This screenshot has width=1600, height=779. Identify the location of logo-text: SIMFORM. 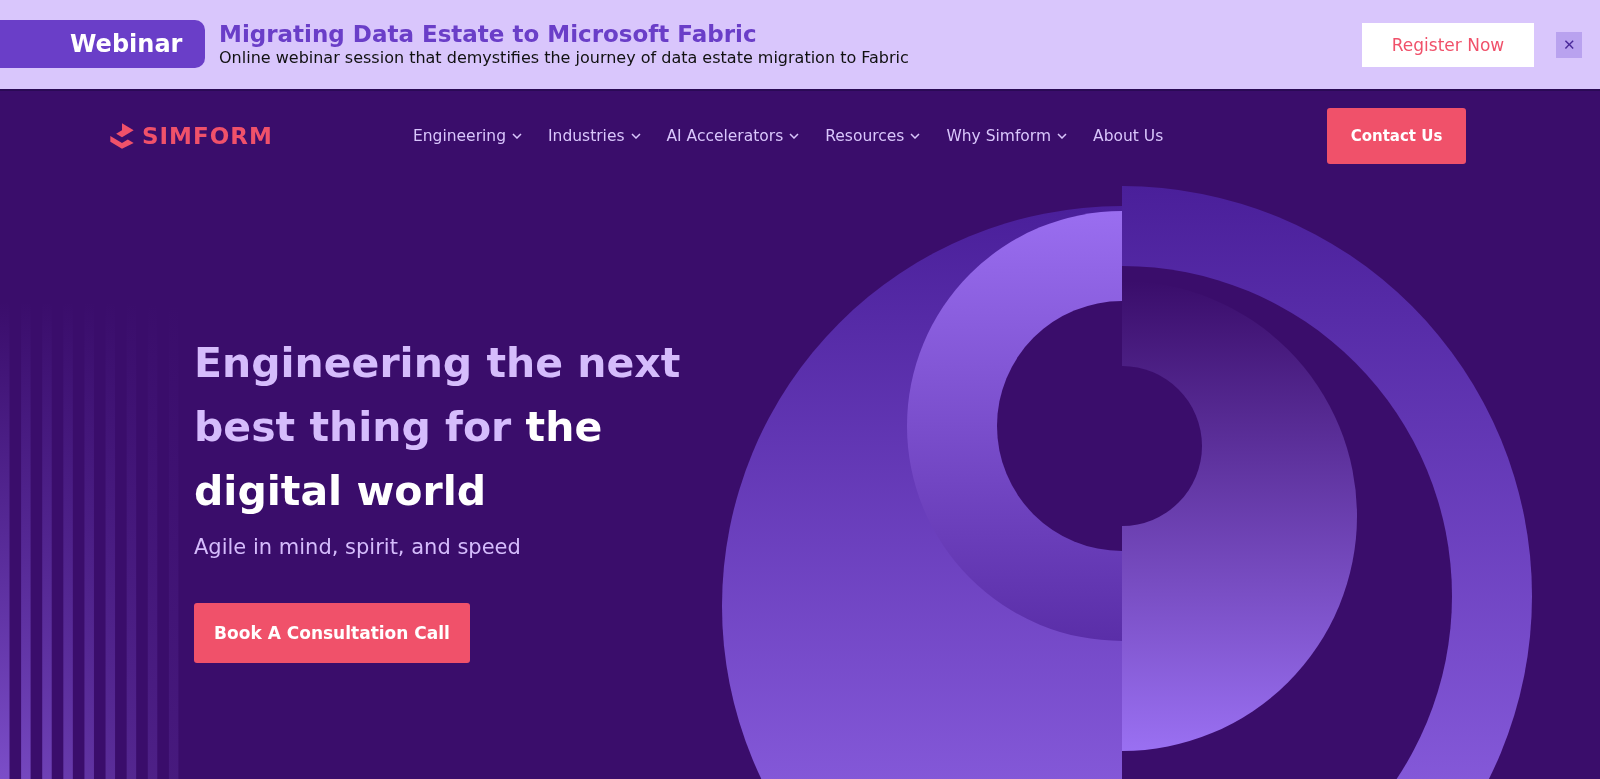
(207, 136).